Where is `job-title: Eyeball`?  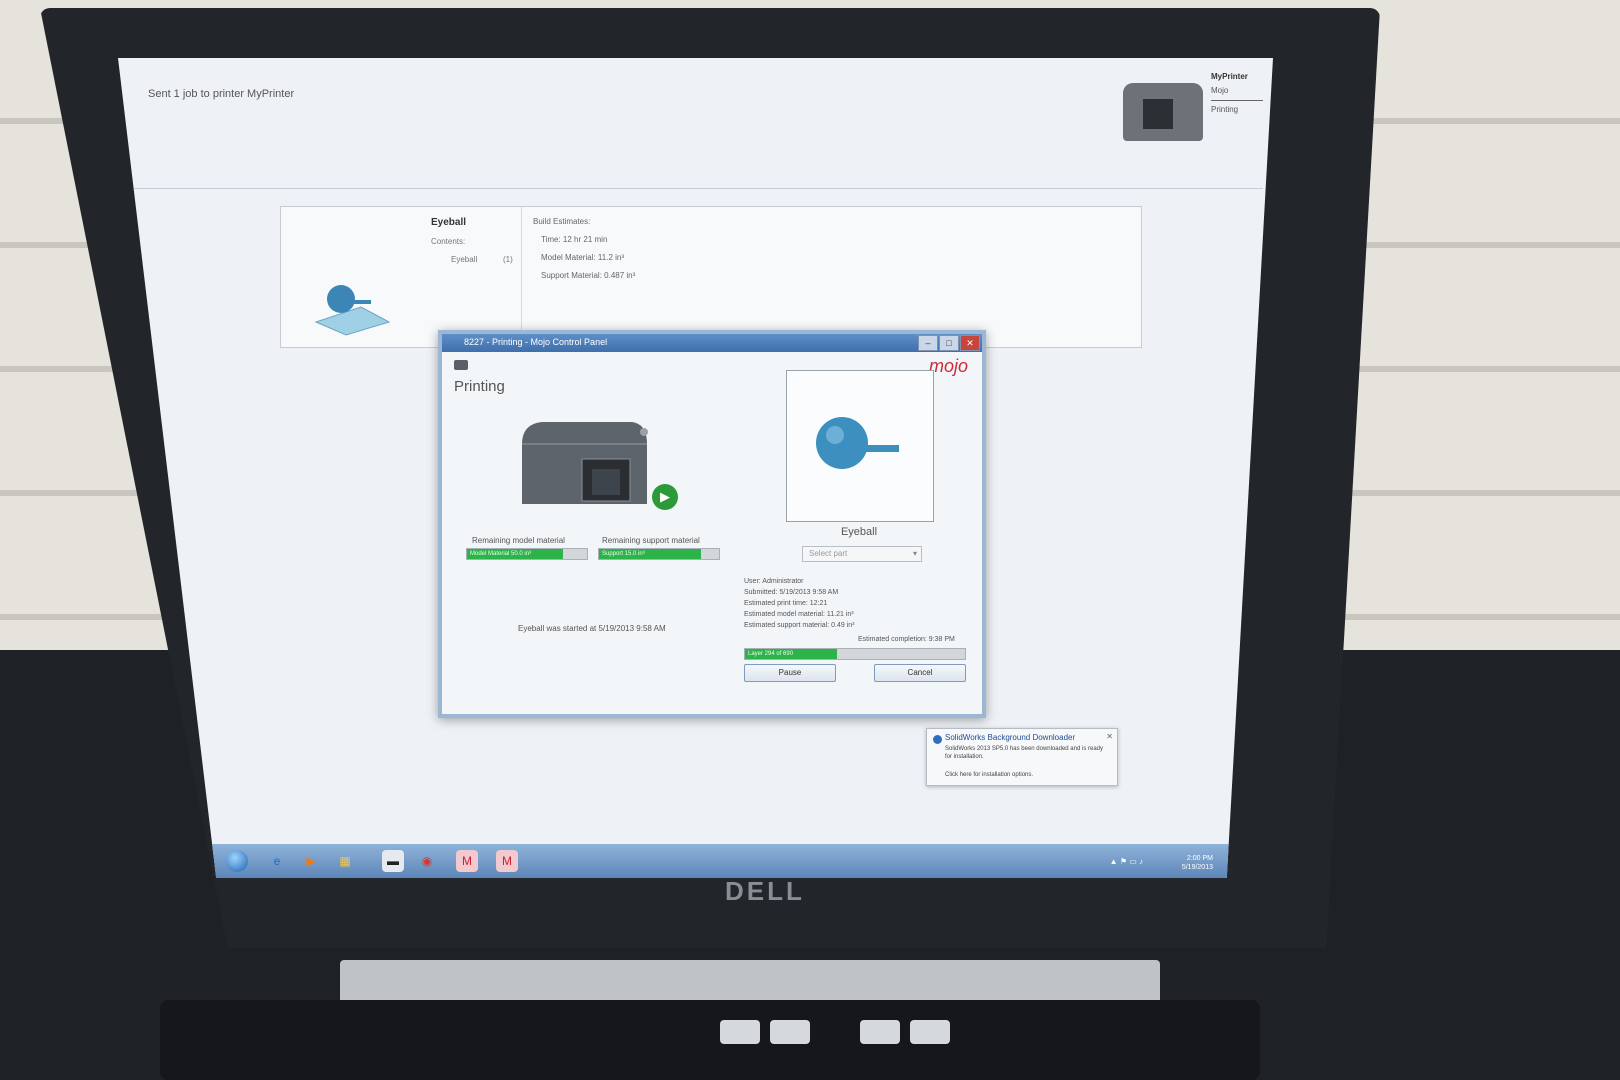 job-title: Eyeball is located at coordinates (449, 222).